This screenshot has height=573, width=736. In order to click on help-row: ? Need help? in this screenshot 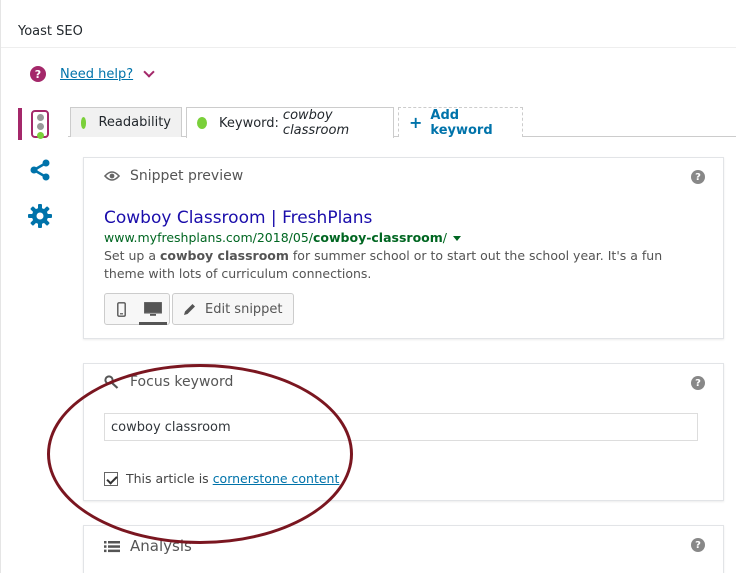, I will do `click(92, 74)`.